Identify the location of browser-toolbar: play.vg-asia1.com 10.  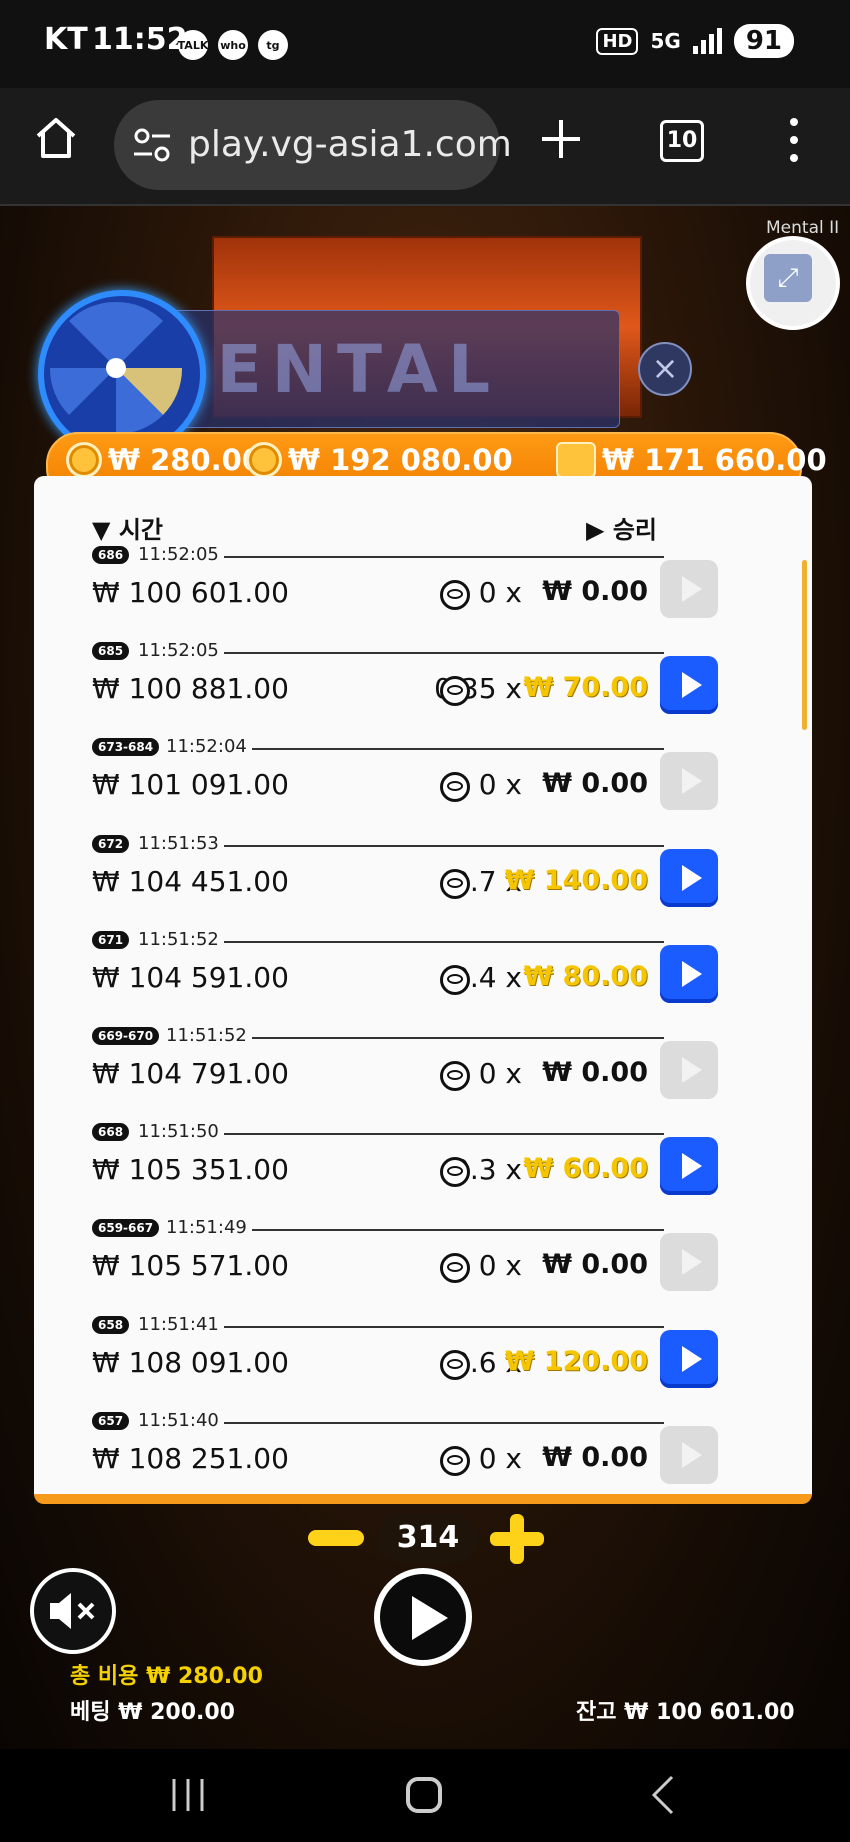
(425, 147).